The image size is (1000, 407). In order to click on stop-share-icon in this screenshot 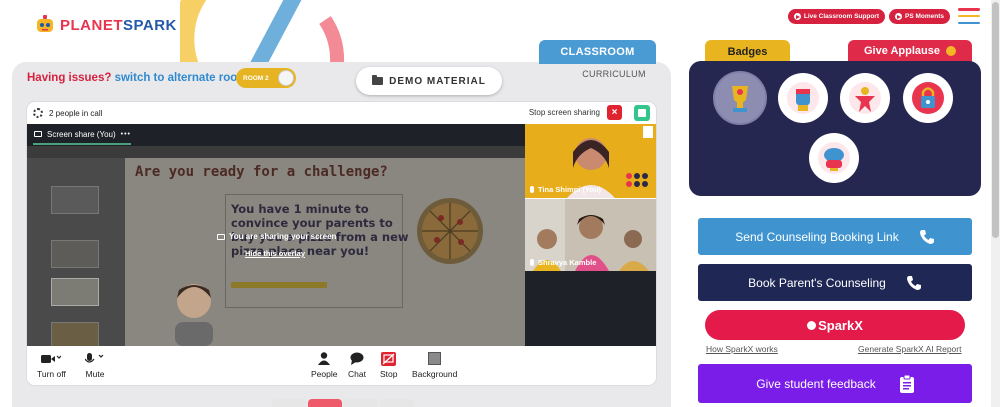, I will do `click(389, 358)`.